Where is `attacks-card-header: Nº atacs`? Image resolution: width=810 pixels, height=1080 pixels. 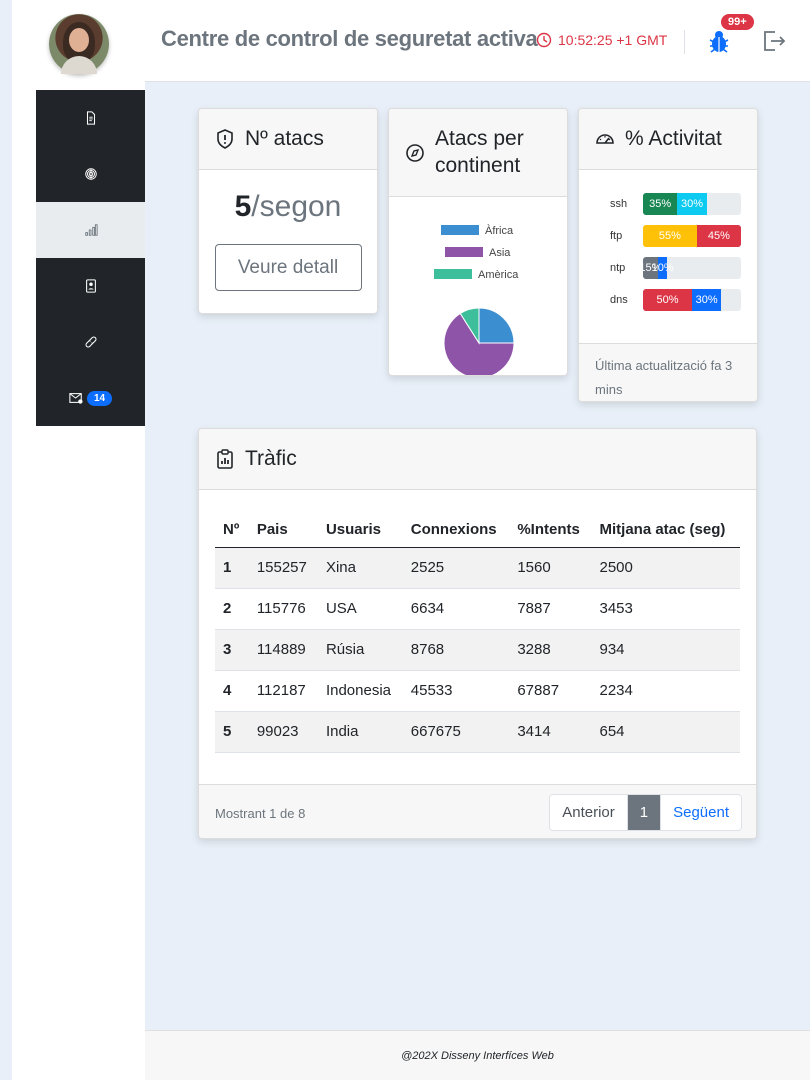 attacks-card-header: Nº atacs is located at coordinates (288, 139).